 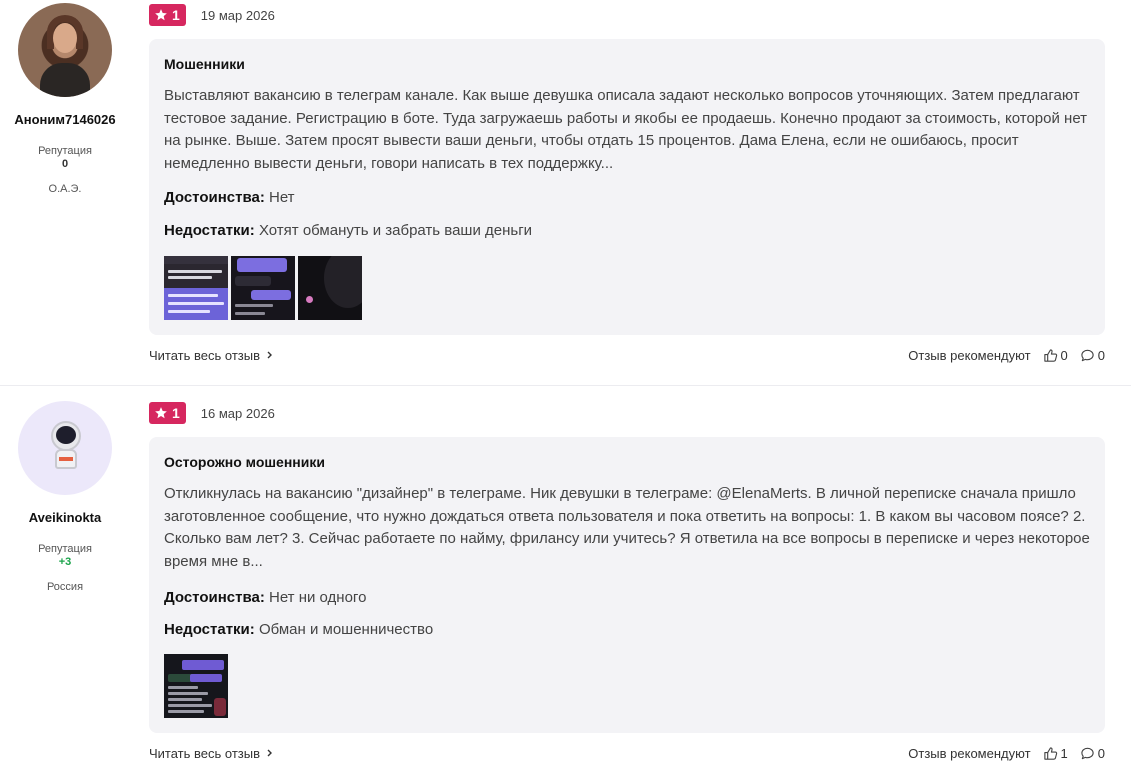 What do you see at coordinates (282, 197) in the screenshot?
I see `pros-value: Нет` at bounding box center [282, 197].